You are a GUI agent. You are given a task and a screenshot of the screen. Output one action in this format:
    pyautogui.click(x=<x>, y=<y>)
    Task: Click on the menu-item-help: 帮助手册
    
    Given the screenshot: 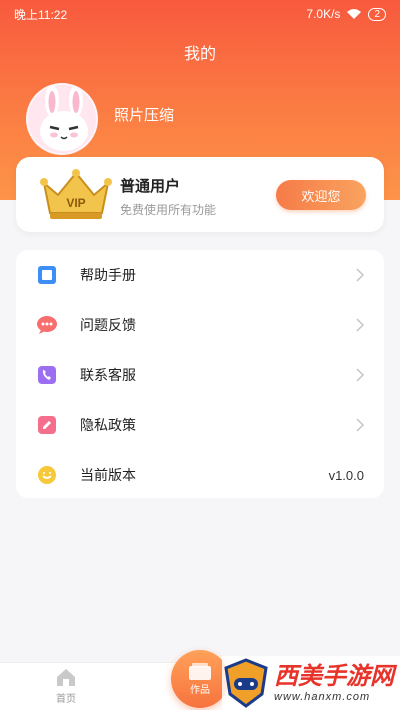 What is the action you would take?
    pyautogui.click(x=200, y=275)
    